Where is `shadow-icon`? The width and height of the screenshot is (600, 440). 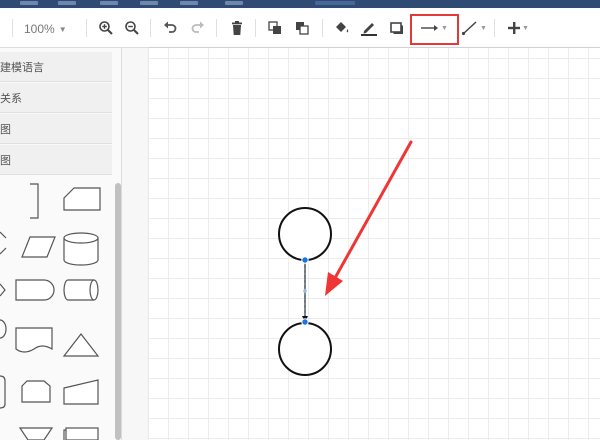 shadow-icon is located at coordinates (396, 28).